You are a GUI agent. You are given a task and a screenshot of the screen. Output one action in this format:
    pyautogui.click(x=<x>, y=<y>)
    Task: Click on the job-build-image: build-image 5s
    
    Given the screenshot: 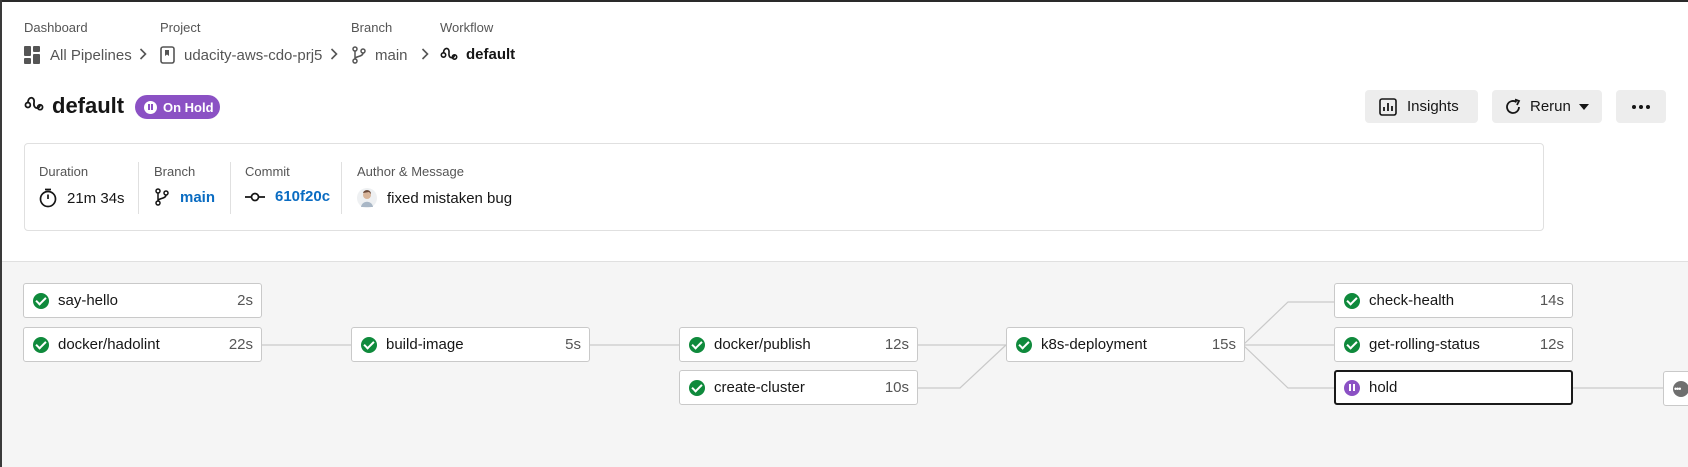 What is the action you would take?
    pyautogui.click(x=470, y=344)
    